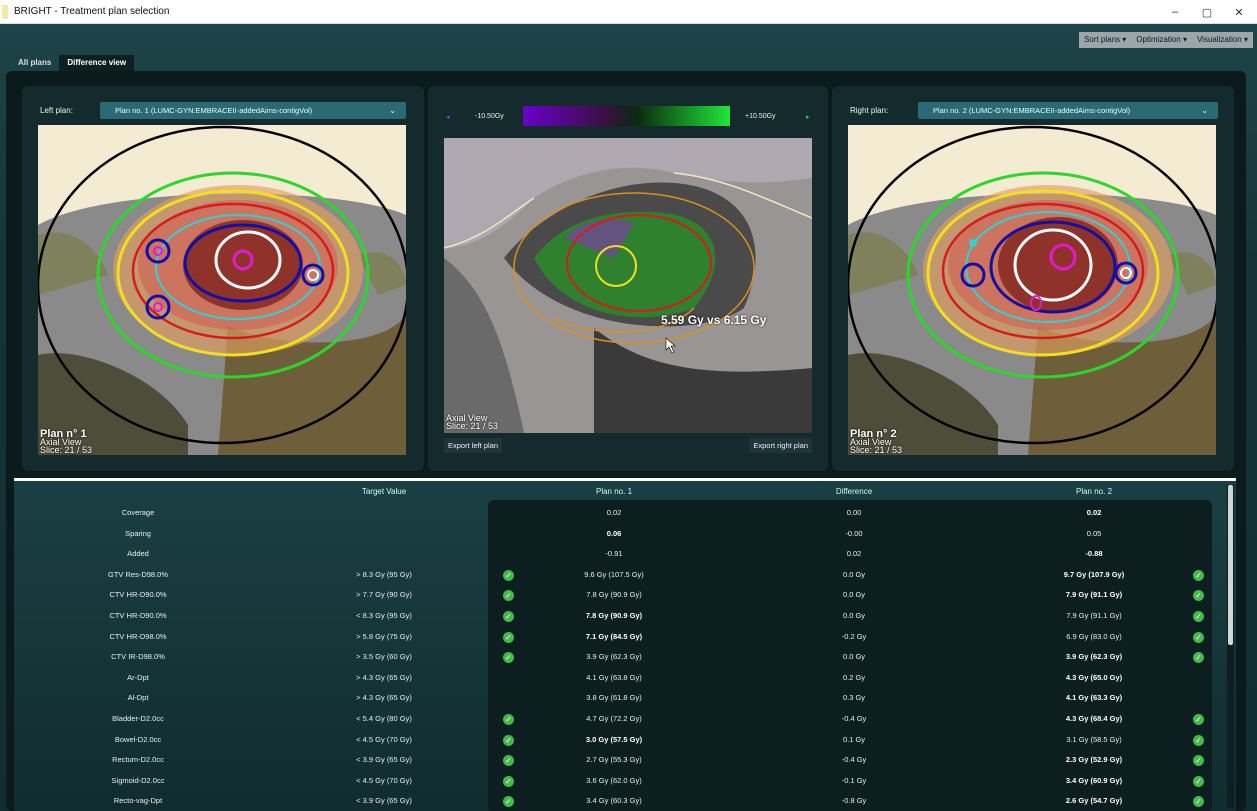 Image resolution: width=1257 pixels, height=811 pixels. What do you see at coordinates (138, 718) in the screenshot?
I see `row-metric-name: Bladder-D2.0cc` at bounding box center [138, 718].